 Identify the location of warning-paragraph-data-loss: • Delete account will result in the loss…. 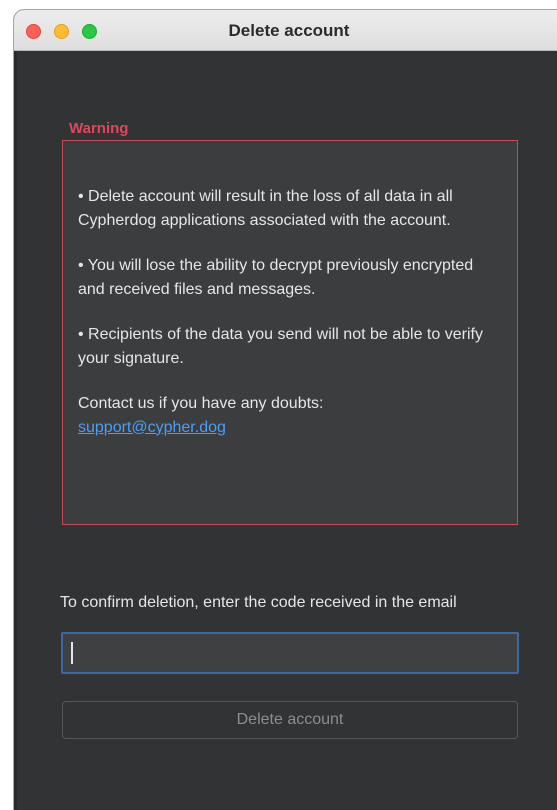
(265, 208).